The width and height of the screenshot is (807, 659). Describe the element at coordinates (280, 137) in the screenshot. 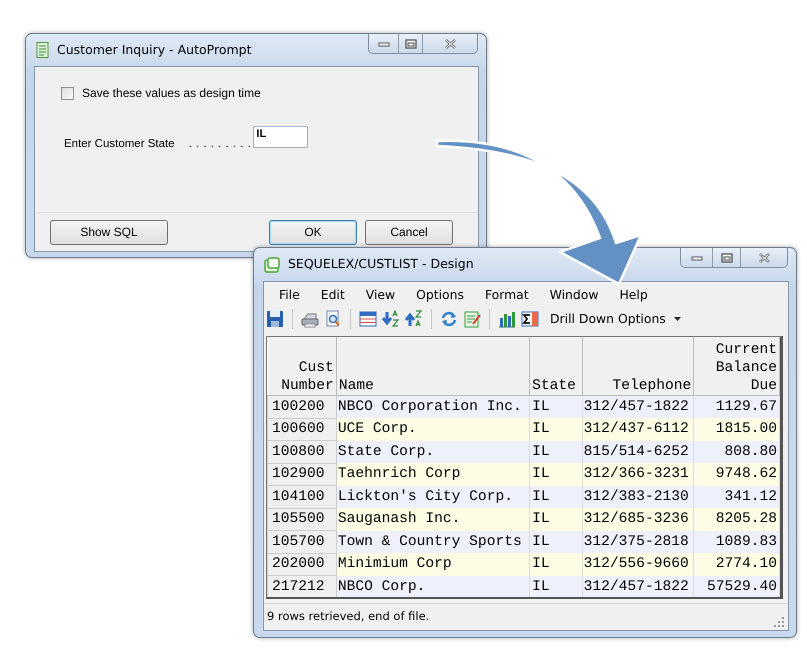

I see `state-field: IL` at that location.